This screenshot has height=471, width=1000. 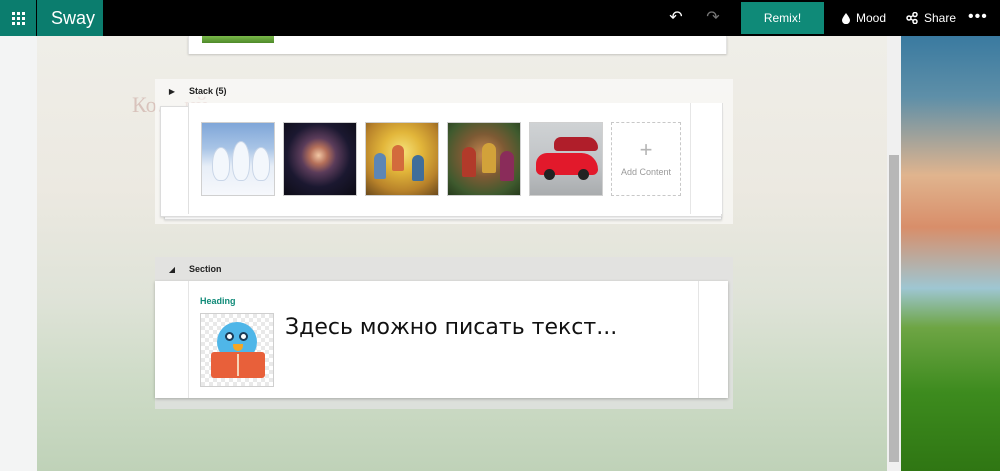 I want to click on grass-image, so click(x=238, y=39).